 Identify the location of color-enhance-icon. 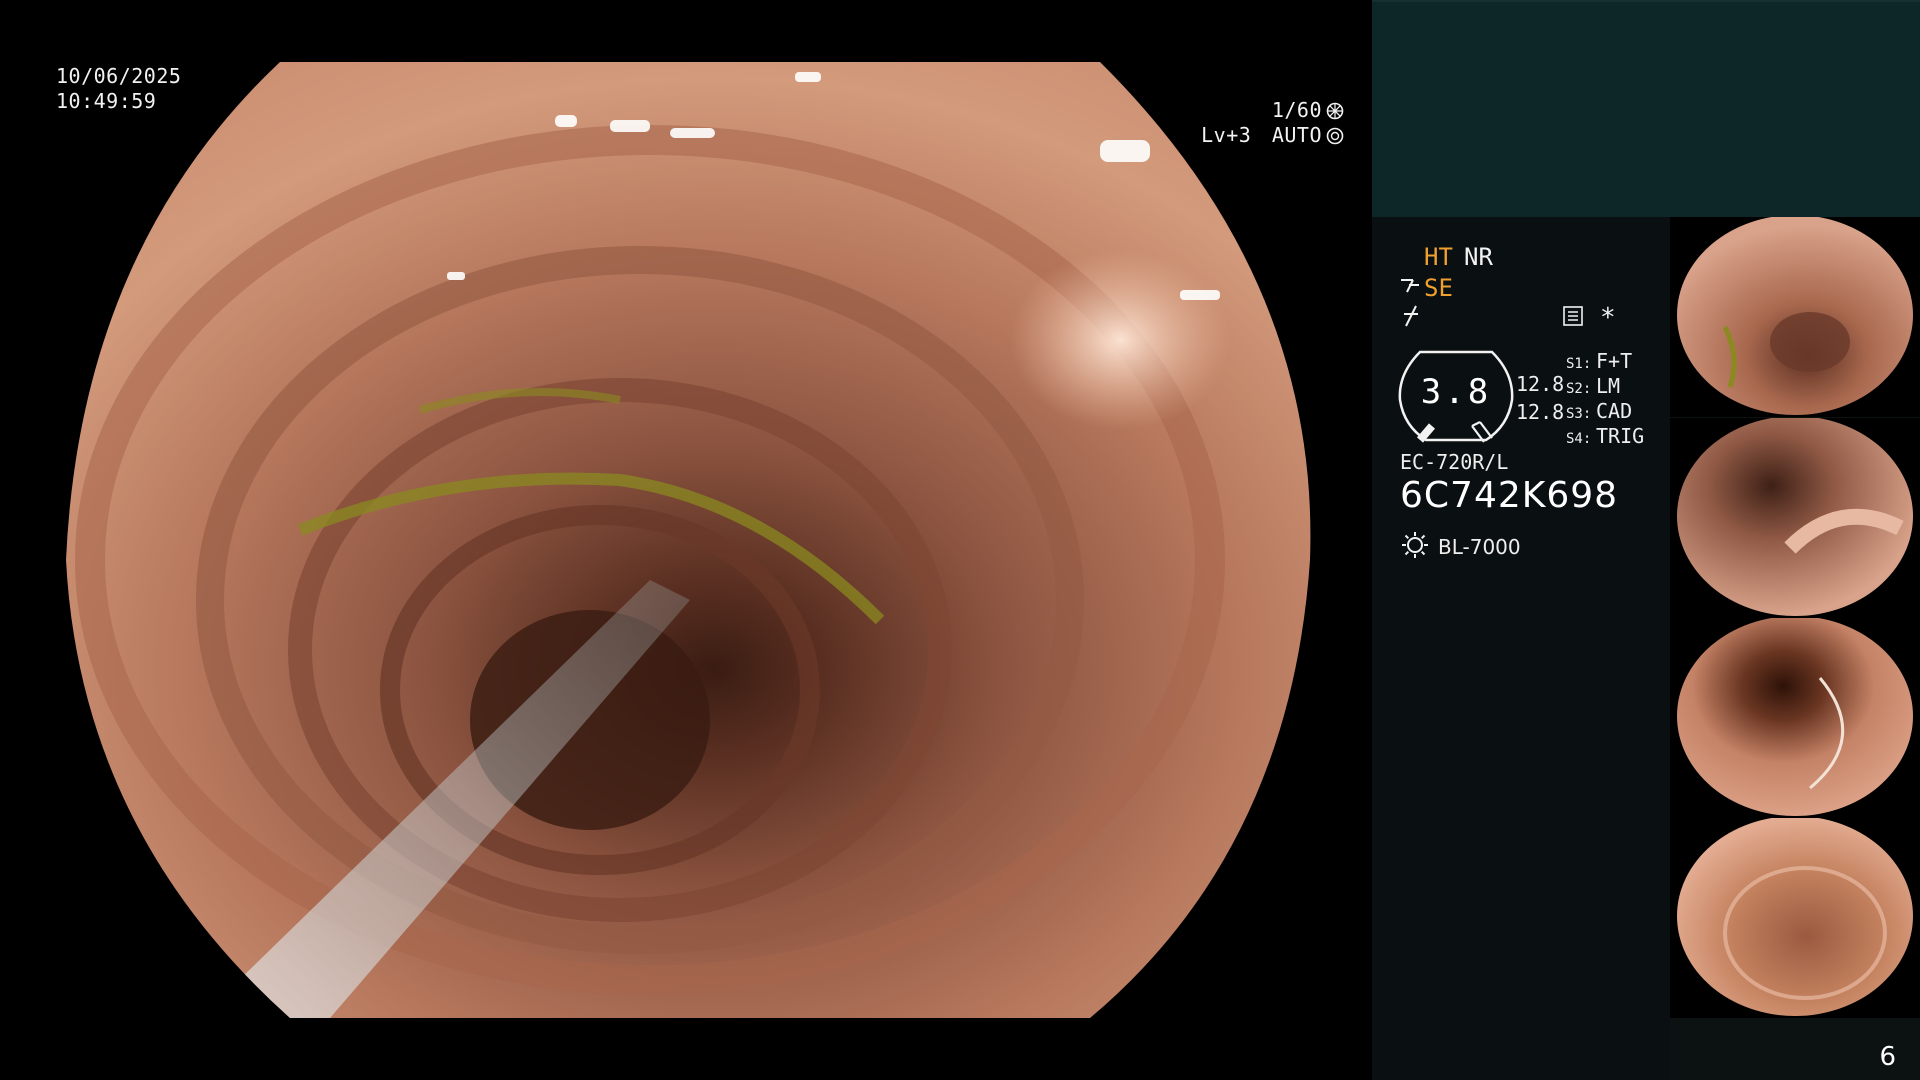
(1411, 316).